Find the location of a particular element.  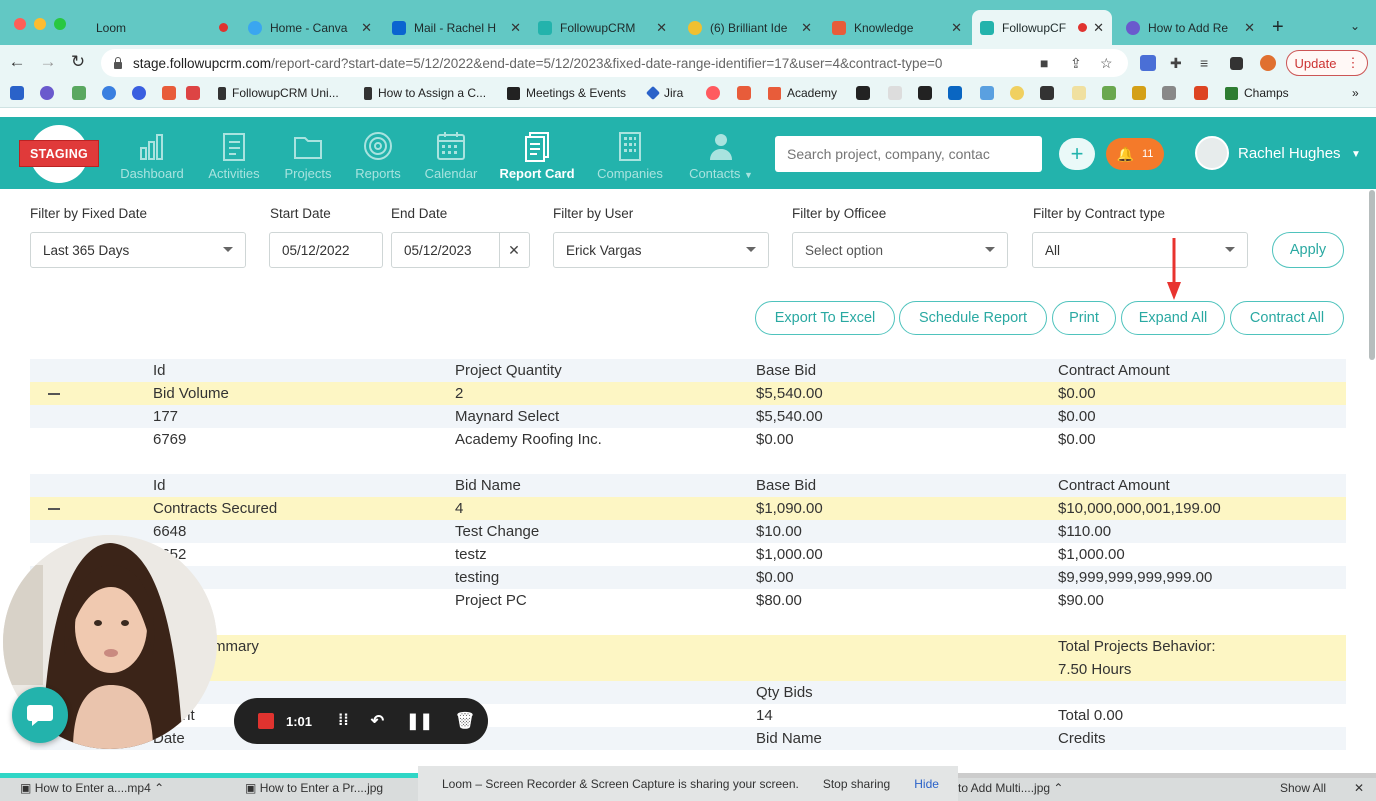

tab-followupcrm: FollowupCRM ✕ is located at coordinates (602, 27).